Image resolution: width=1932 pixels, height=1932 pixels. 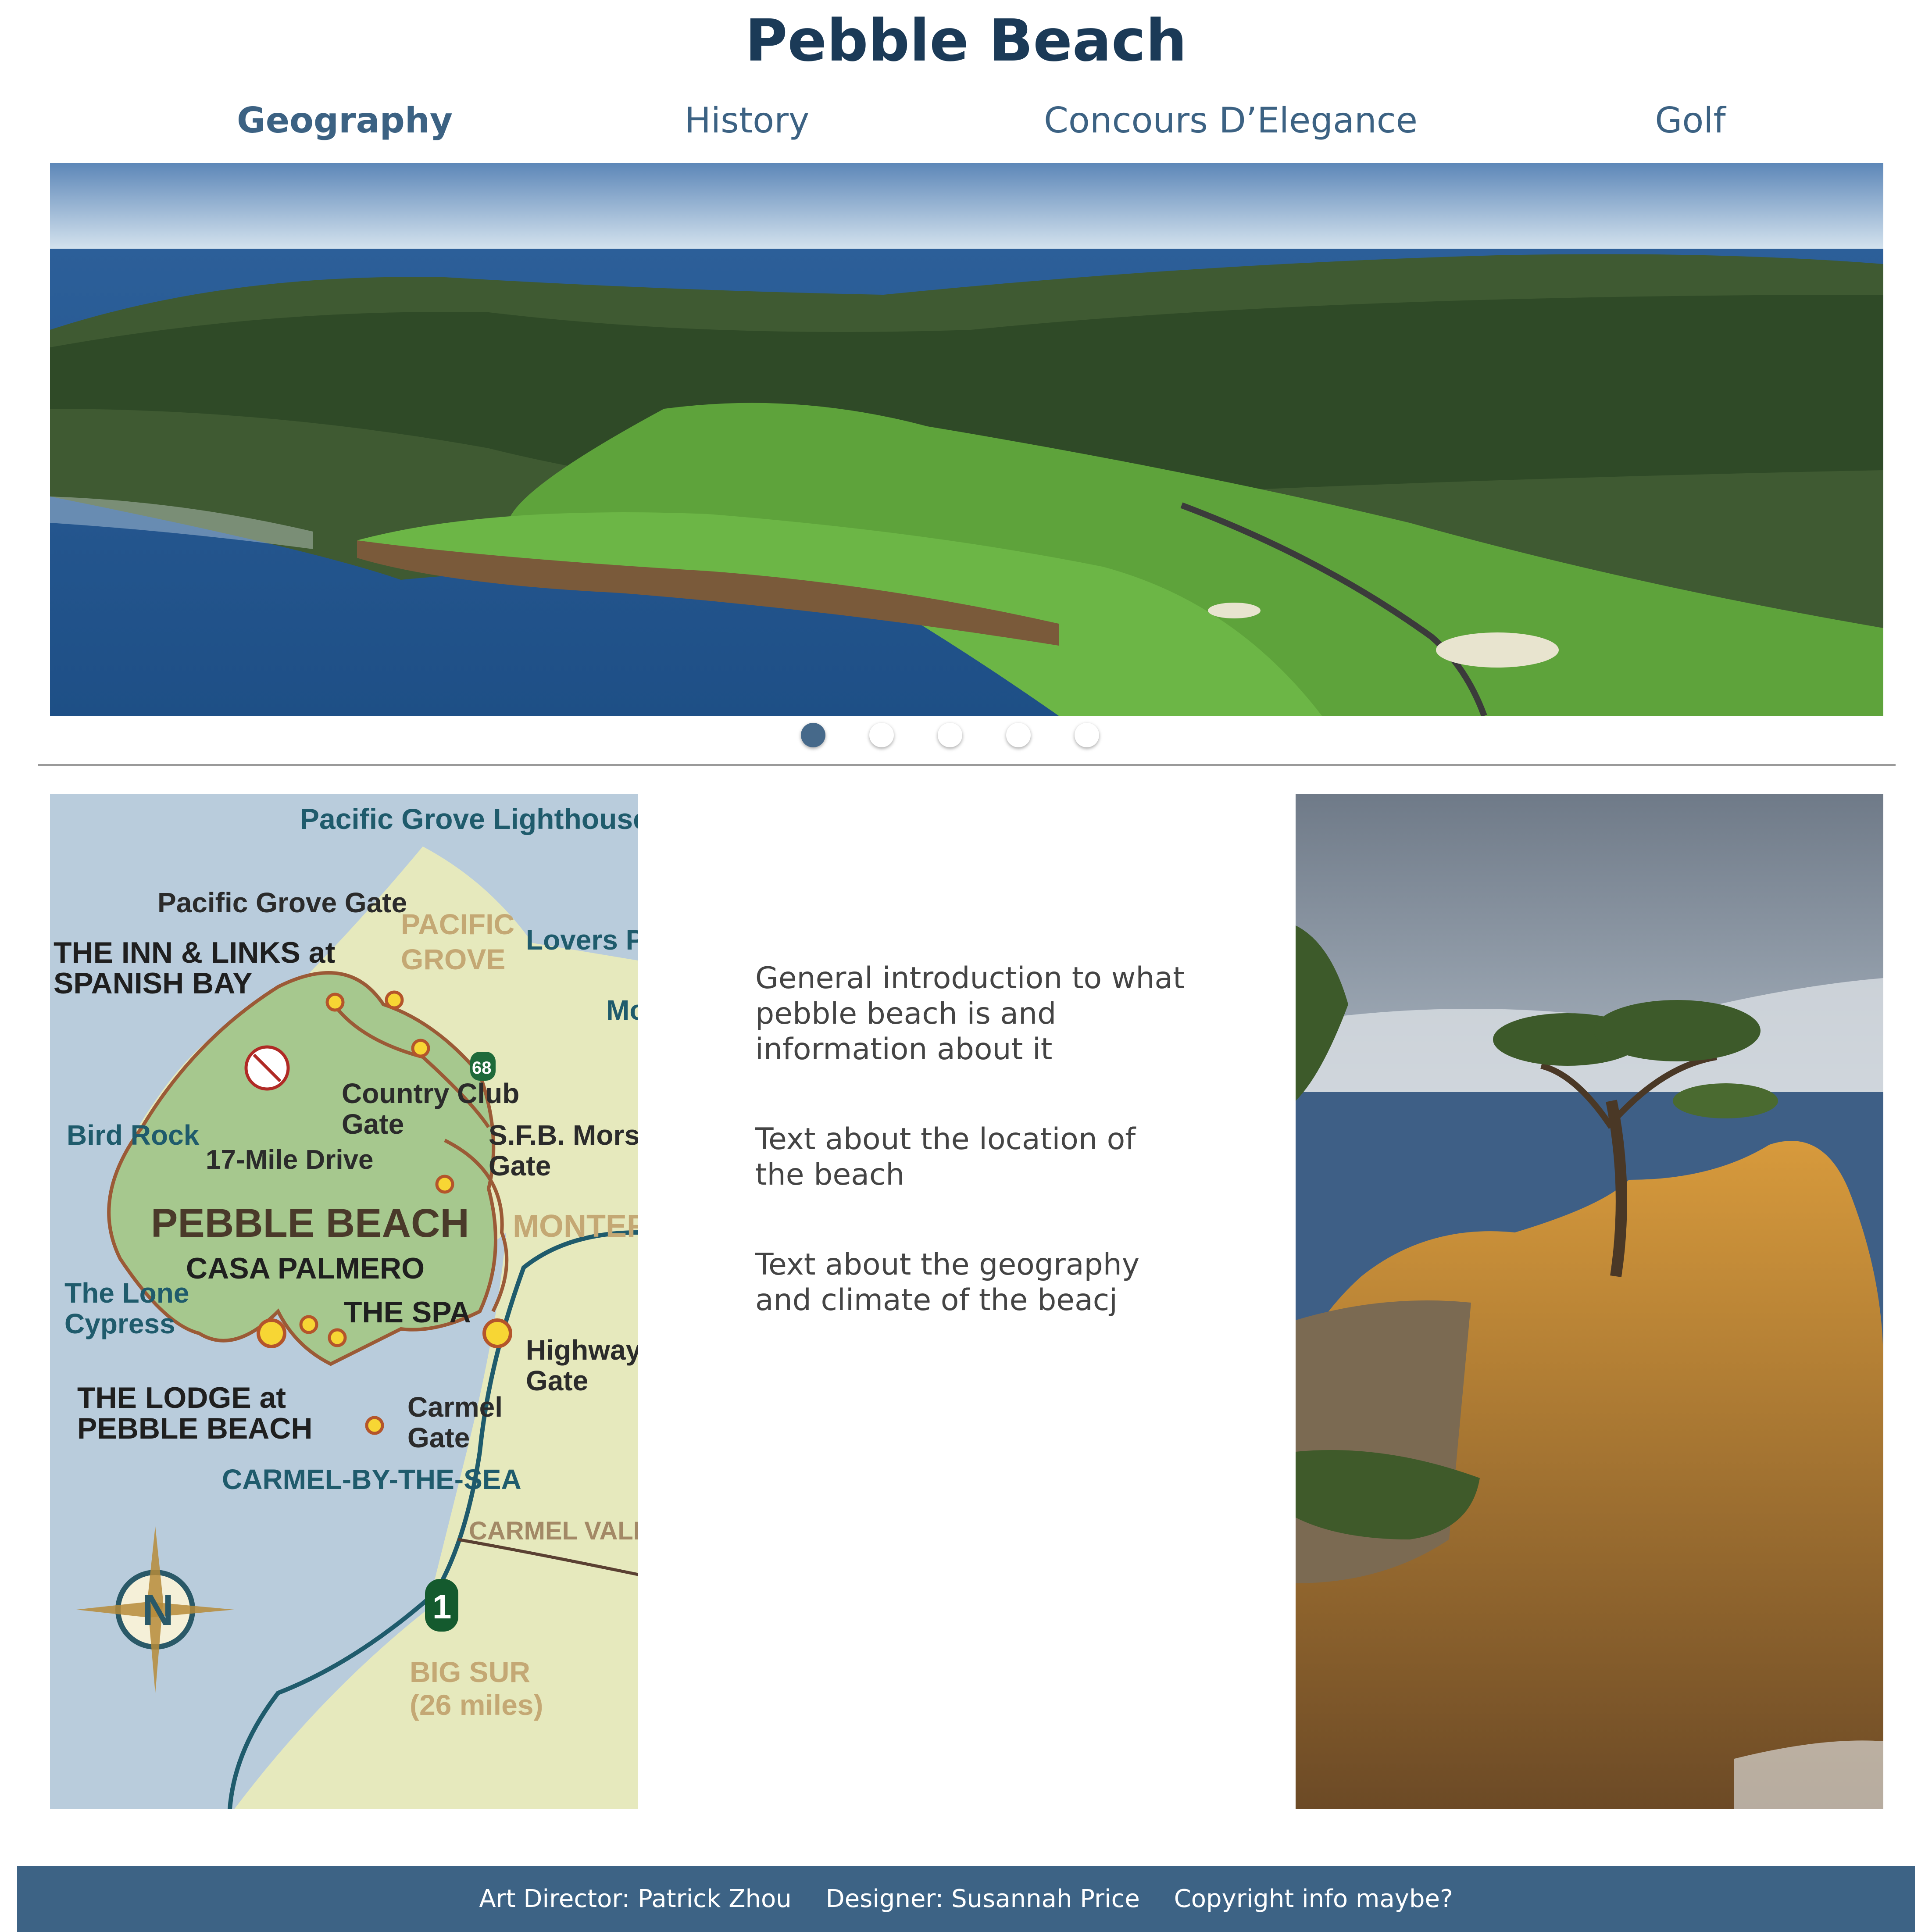 What do you see at coordinates (557, 1380) in the screenshot?
I see `map-label-hwy-2: Gate` at bounding box center [557, 1380].